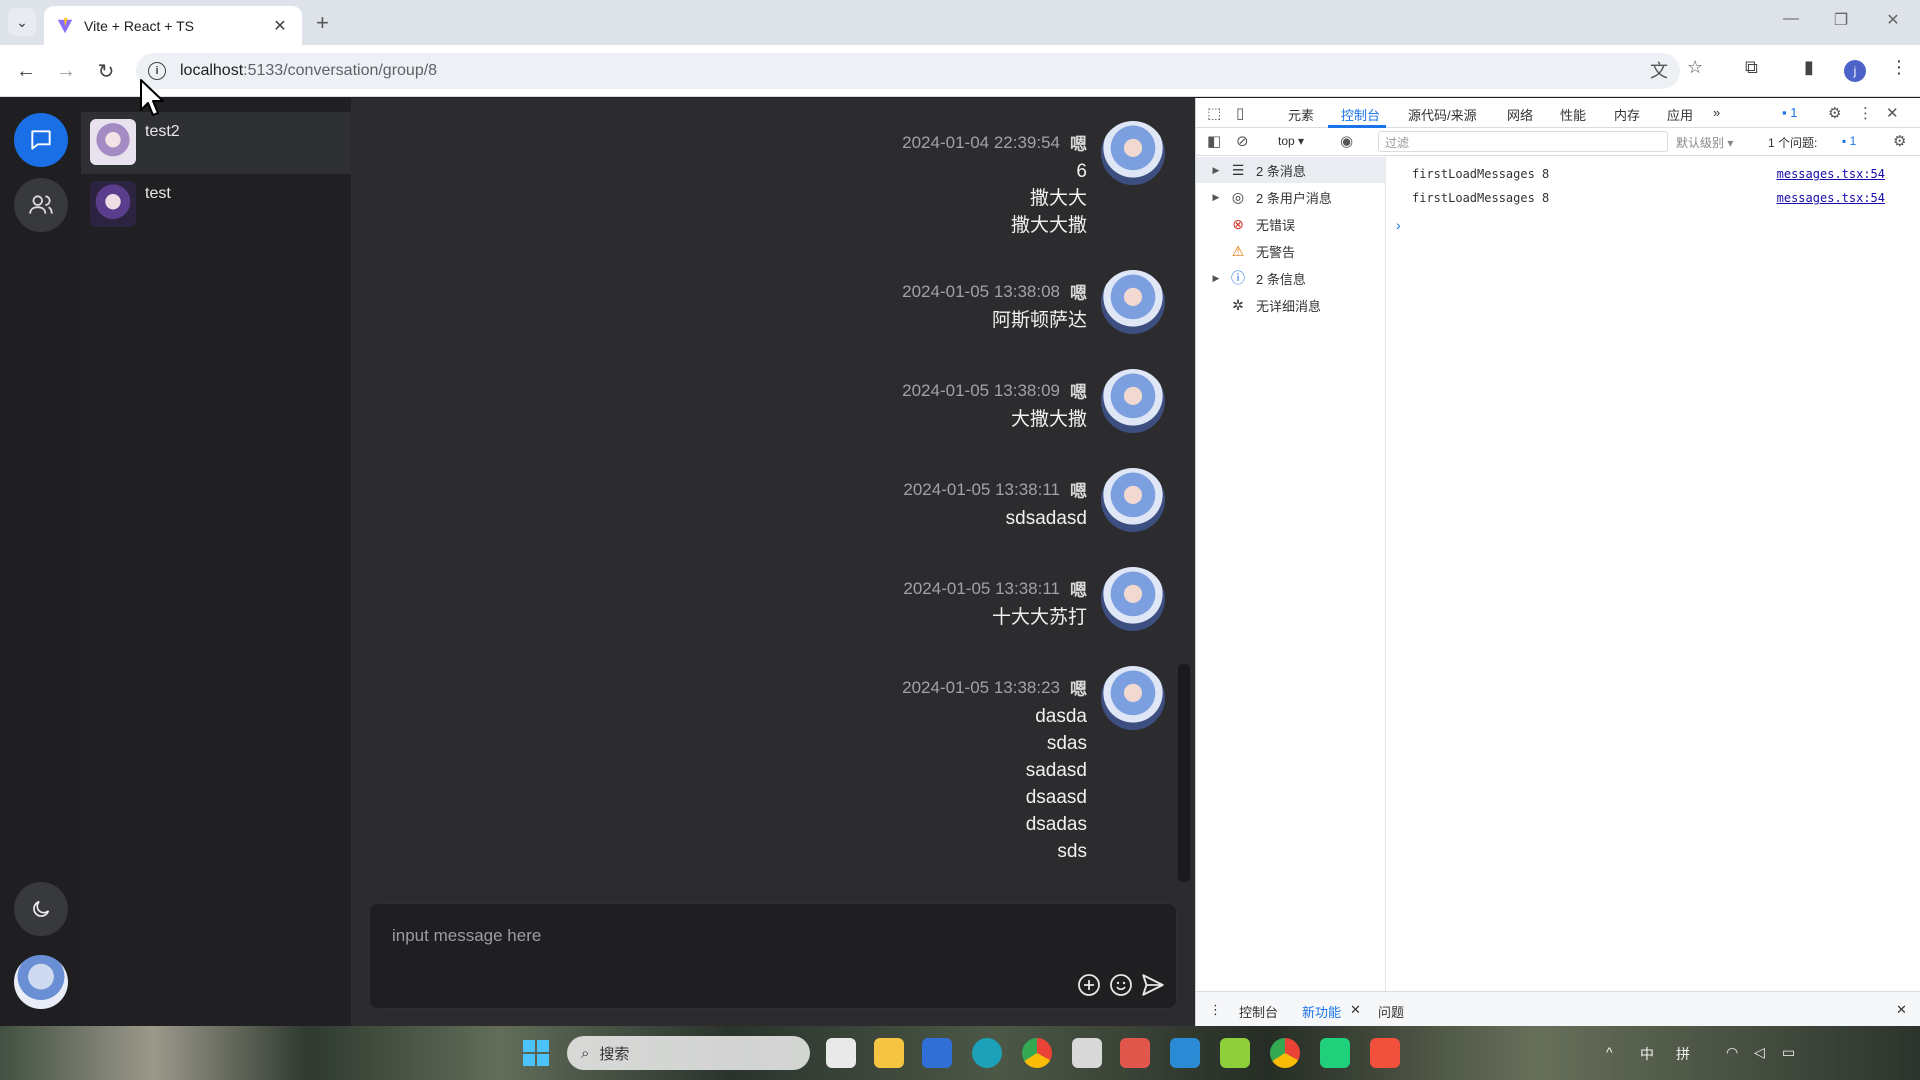  I want to click on inspect-element-icon: ⬚, so click(1214, 113).